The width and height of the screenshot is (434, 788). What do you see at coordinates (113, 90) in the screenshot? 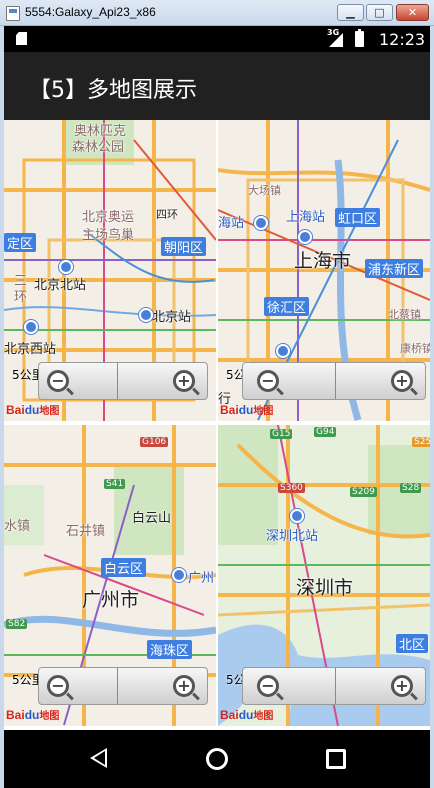
I see `page-title: 【5】多地图展示` at bounding box center [113, 90].